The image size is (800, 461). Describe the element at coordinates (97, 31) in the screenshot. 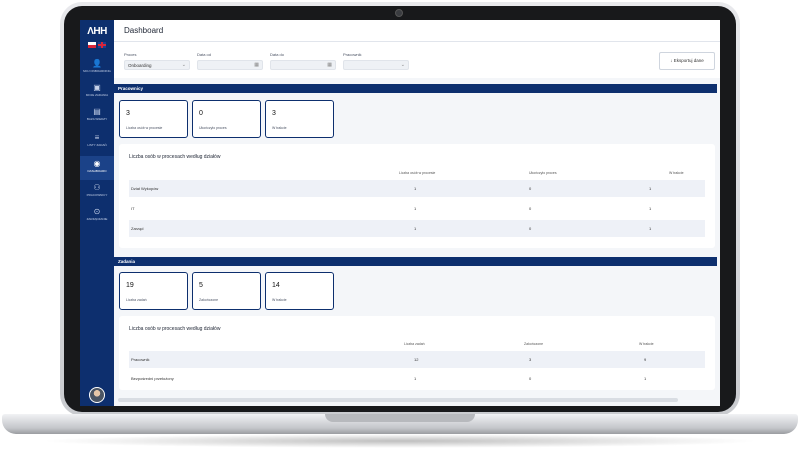

I see `app-logo: ΛΗΗ` at that location.